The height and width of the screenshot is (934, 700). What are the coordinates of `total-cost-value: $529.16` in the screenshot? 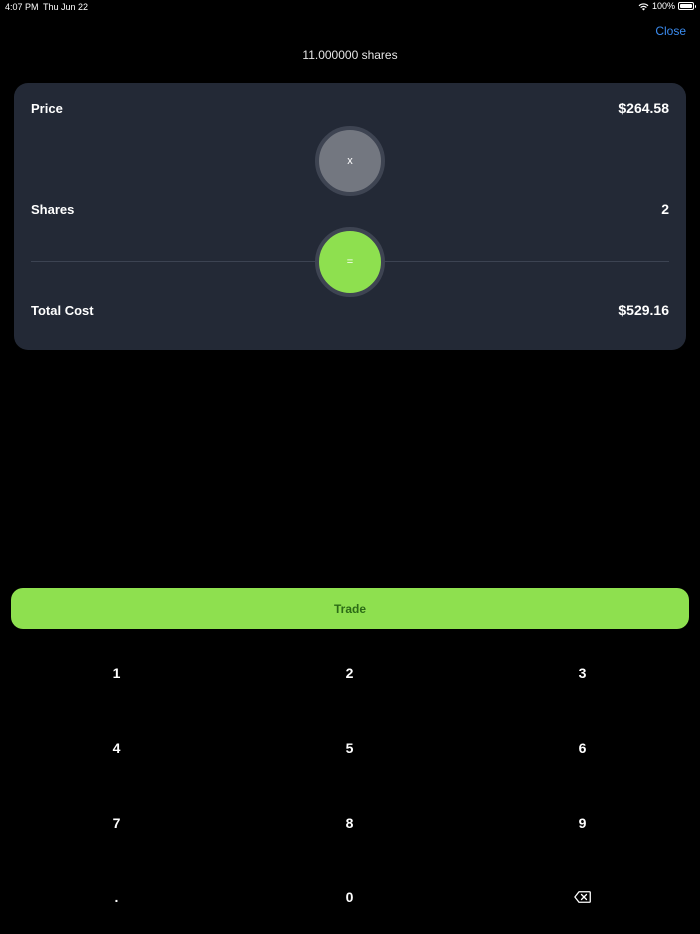 It's located at (643, 310).